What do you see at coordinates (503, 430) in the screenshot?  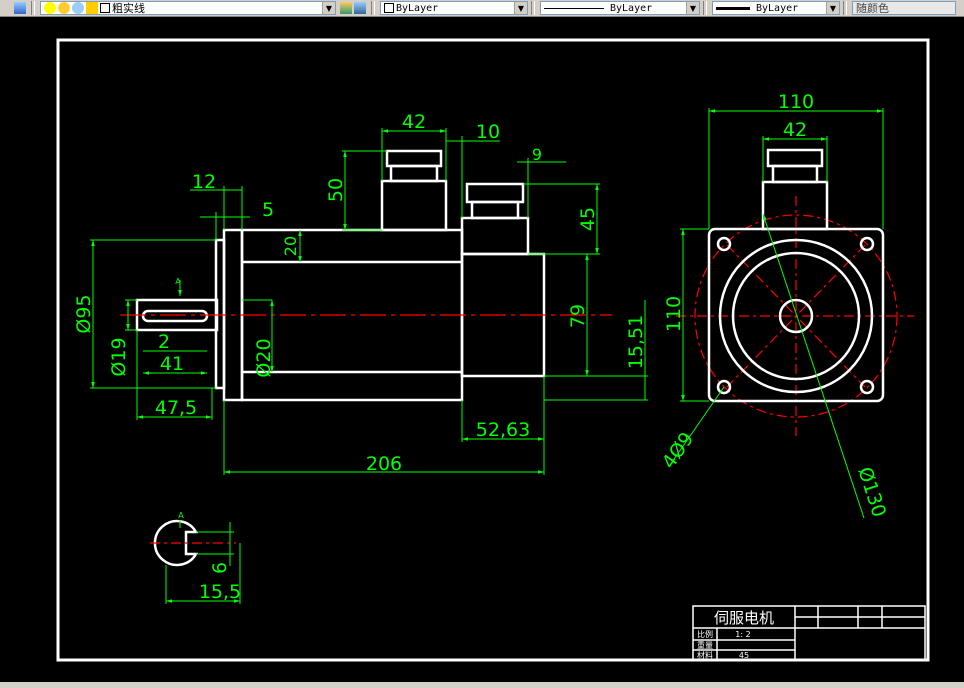 I see `dim-52-63: 52,63` at bounding box center [503, 430].